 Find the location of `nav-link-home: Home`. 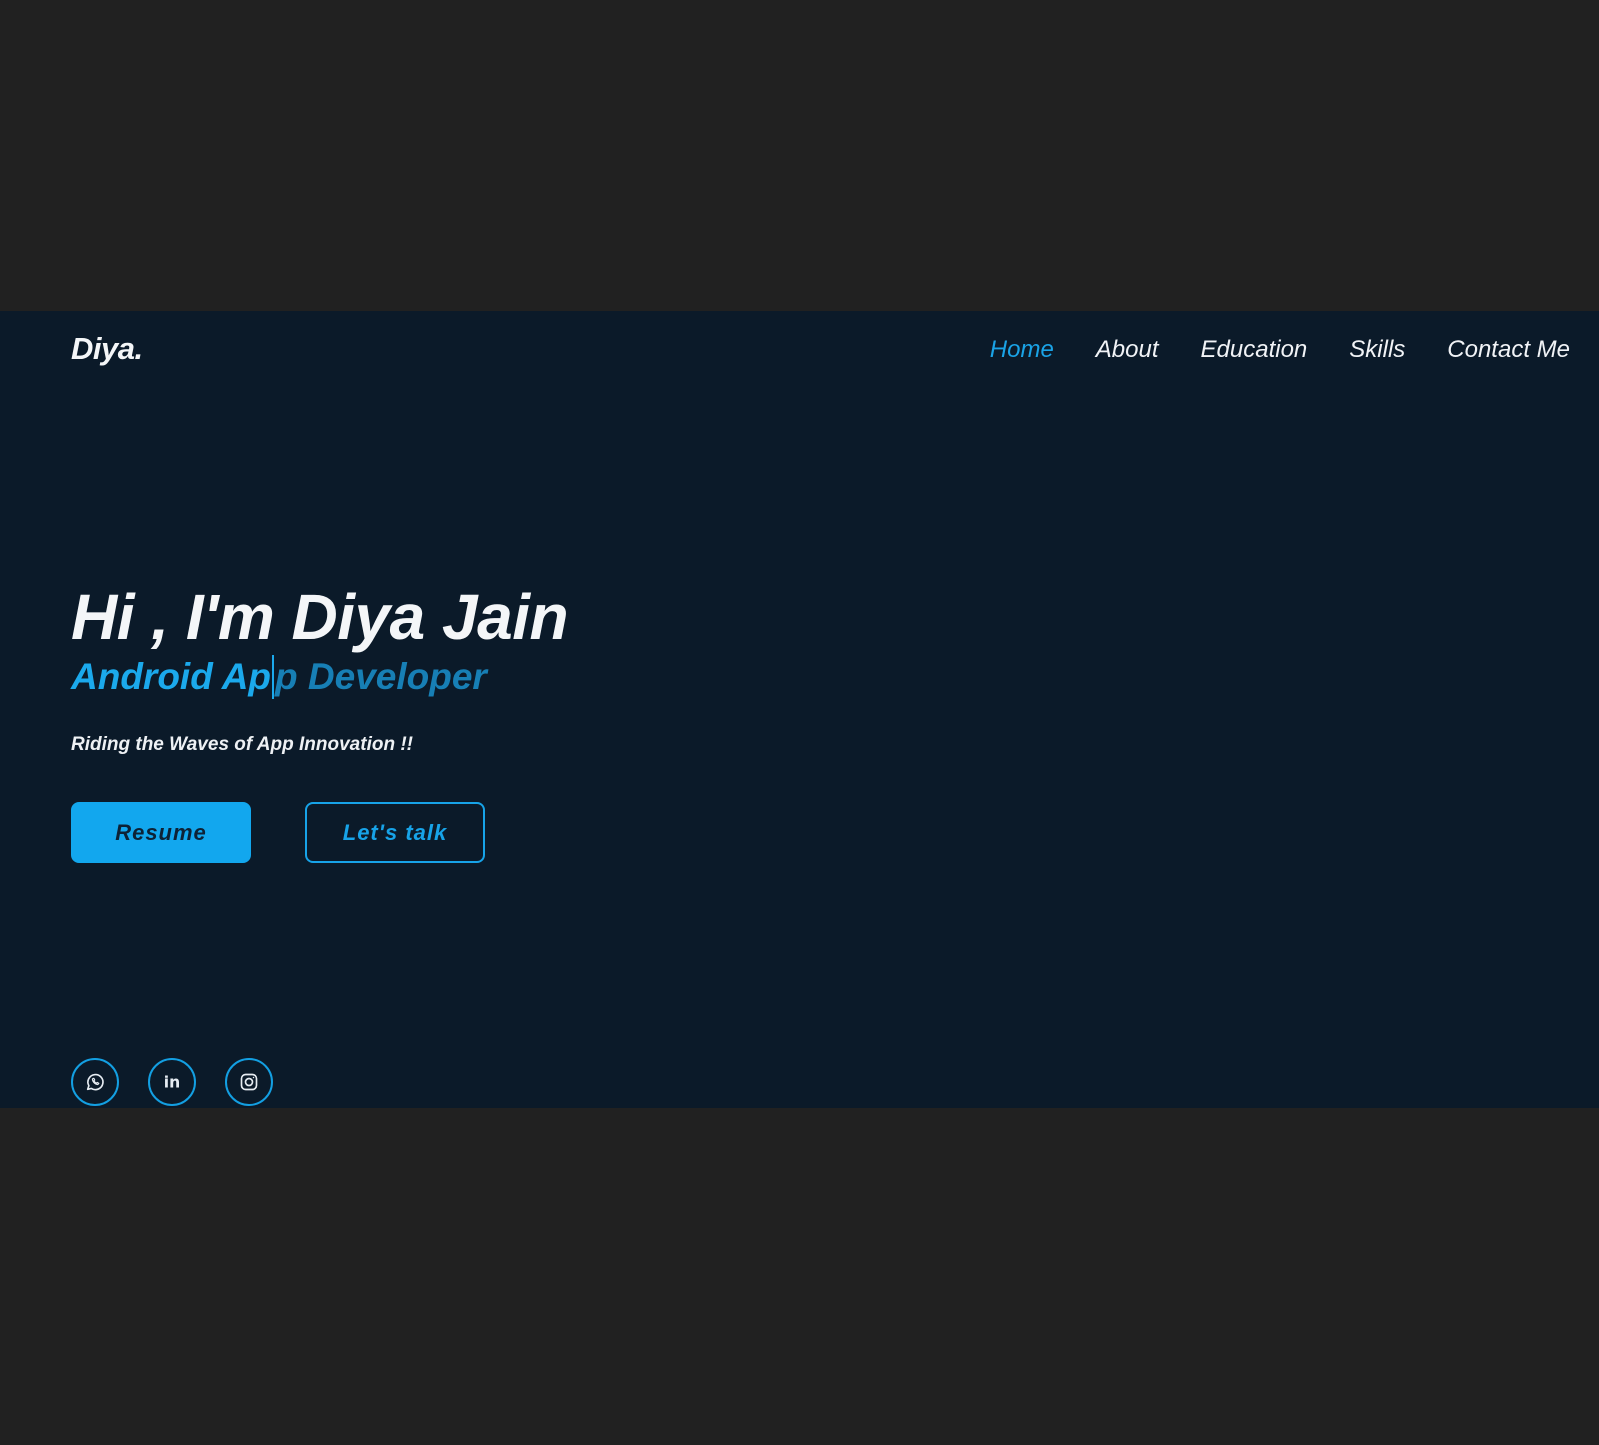

nav-link-home: Home is located at coordinates (1022, 349).